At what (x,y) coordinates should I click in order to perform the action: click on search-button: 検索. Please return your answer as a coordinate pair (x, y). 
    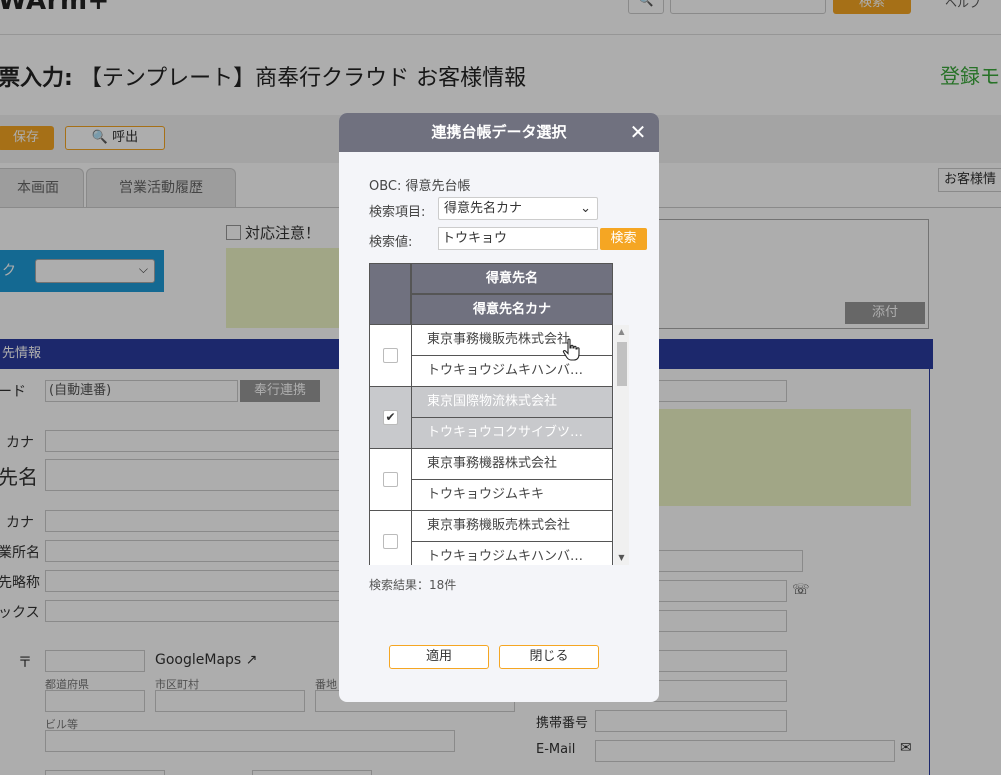
    Looking at the image, I should click on (623, 239).